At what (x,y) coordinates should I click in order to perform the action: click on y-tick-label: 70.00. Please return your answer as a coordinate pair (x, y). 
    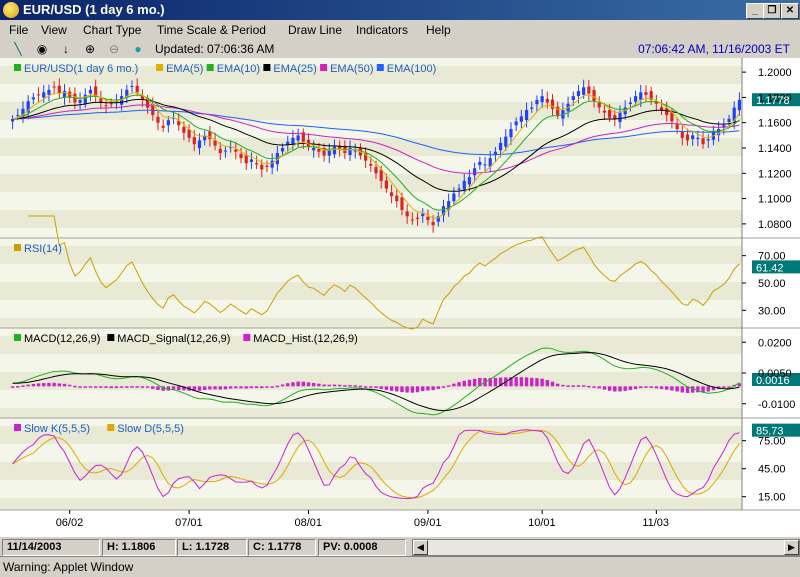
    Looking at the image, I should click on (772, 257).